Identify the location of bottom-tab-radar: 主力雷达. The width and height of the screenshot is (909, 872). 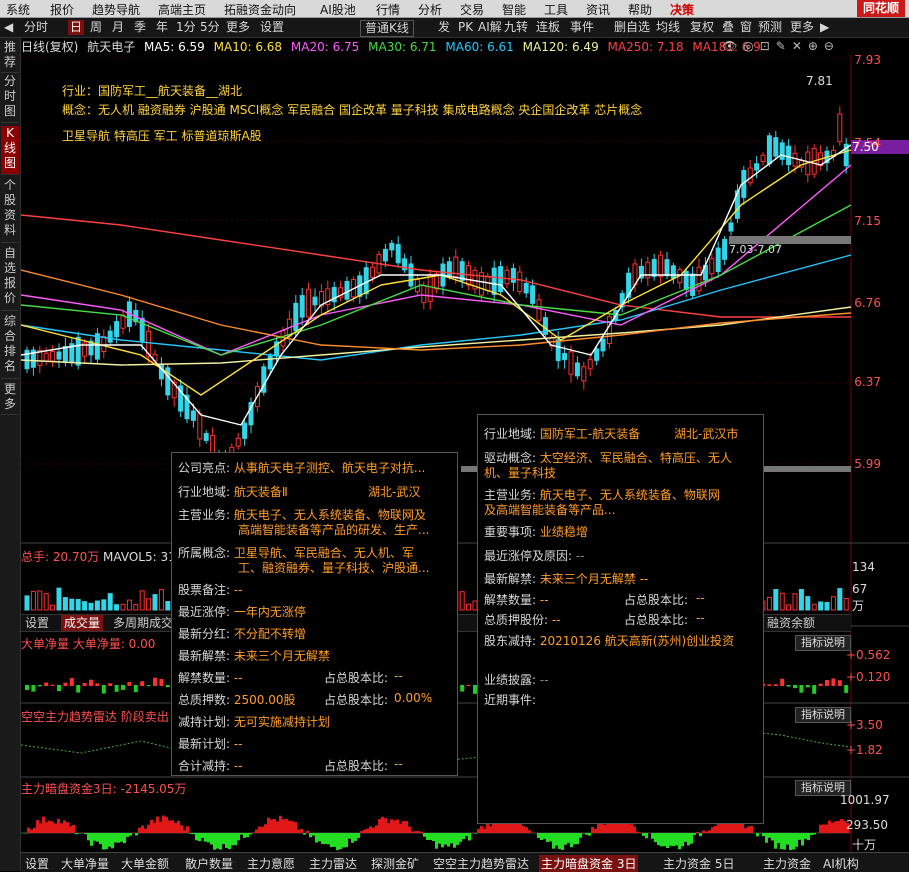
(333, 863).